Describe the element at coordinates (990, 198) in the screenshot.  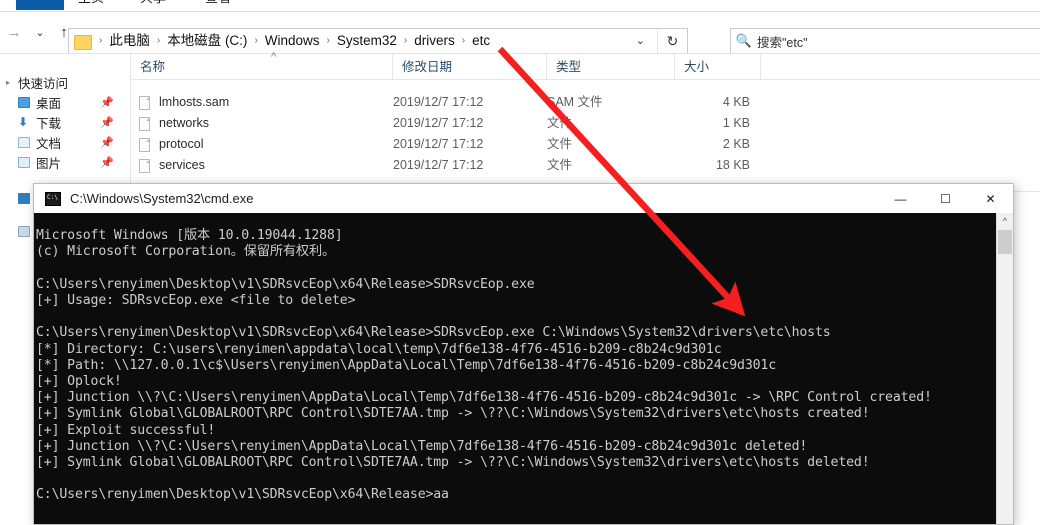
I see `close-button: ✕` at that location.